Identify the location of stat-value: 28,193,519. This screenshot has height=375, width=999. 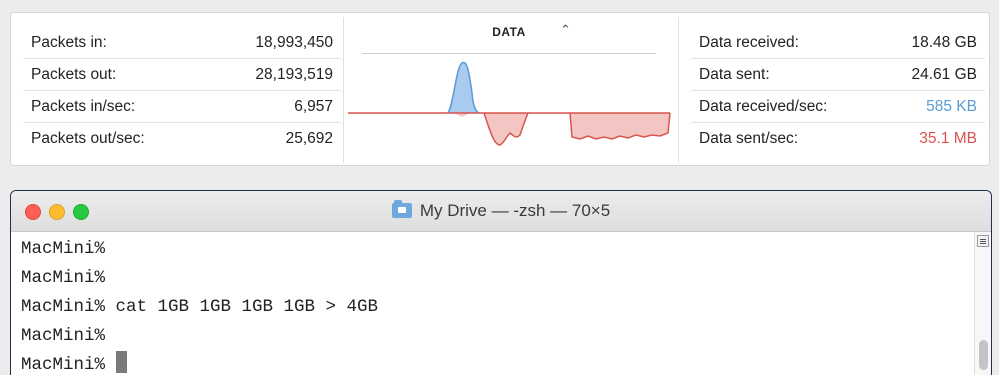
(294, 74).